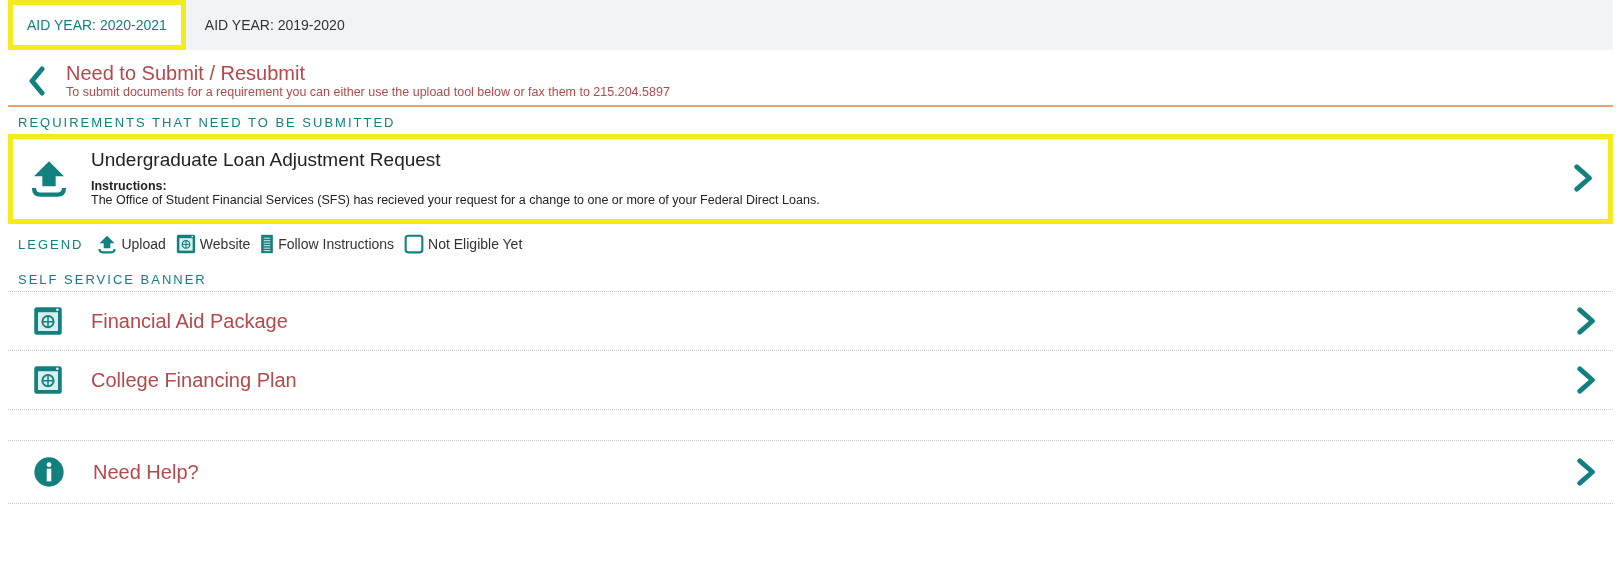  Describe the element at coordinates (414, 244) in the screenshot. I see `empty-square-icon` at that location.